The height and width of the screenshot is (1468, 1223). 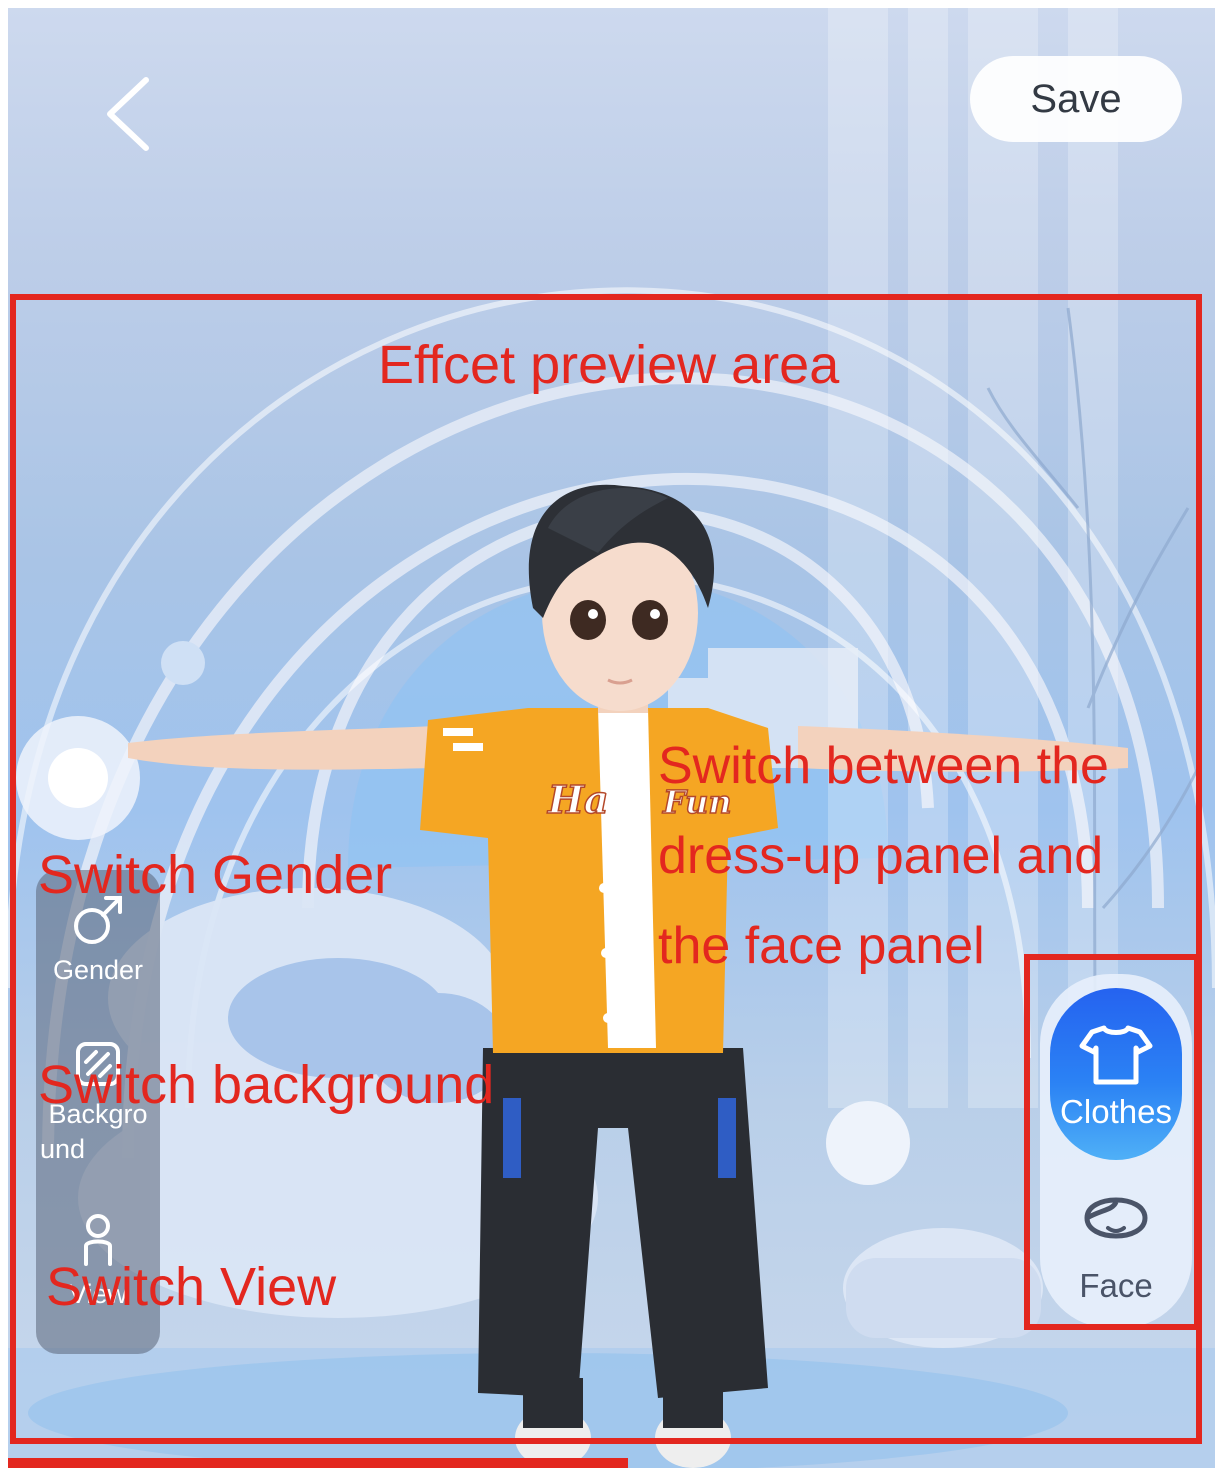 I want to click on face-tab: Face, so click(x=1116, y=1253).